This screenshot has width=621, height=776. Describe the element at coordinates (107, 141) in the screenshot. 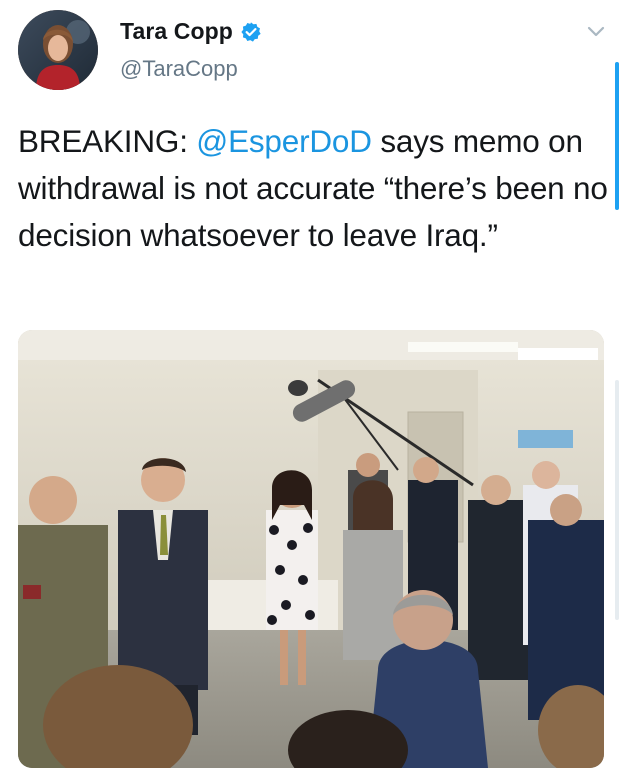

I see `tweet-text-prefix: BREAKING:` at that location.